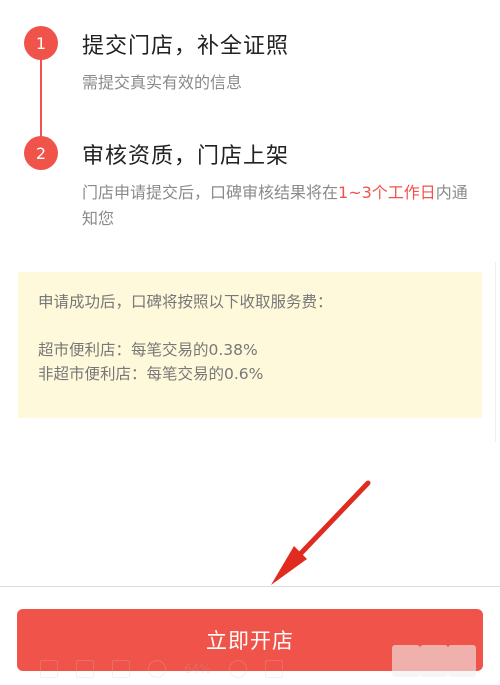 The width and height of the screenshot is (500, 685). I want to click on fee-line-convenience-store: 超市便利店：每笔交易的0.38%, so click(148, 350).